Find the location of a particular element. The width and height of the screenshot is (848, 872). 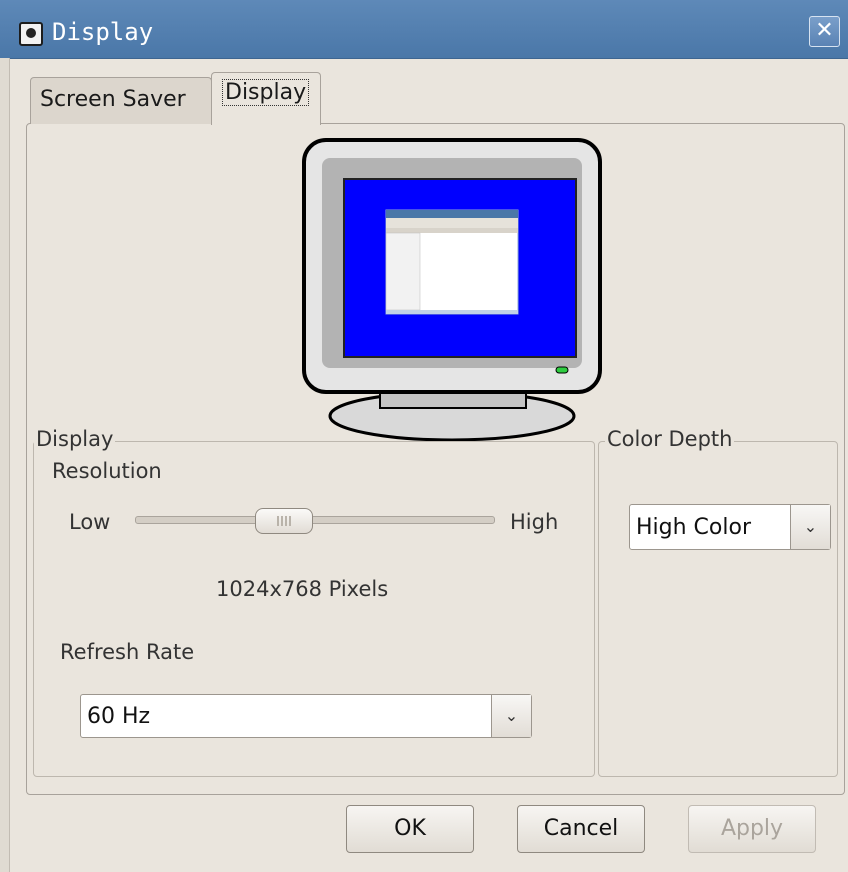

cancel-button: Cancel is located at coordinates (581, 829).